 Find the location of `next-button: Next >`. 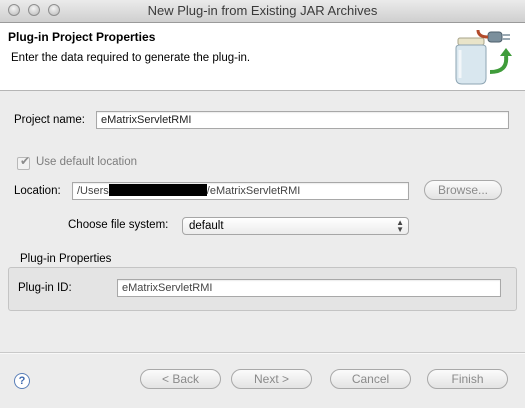

next-button: Next > is located at coordinates (271, 379).